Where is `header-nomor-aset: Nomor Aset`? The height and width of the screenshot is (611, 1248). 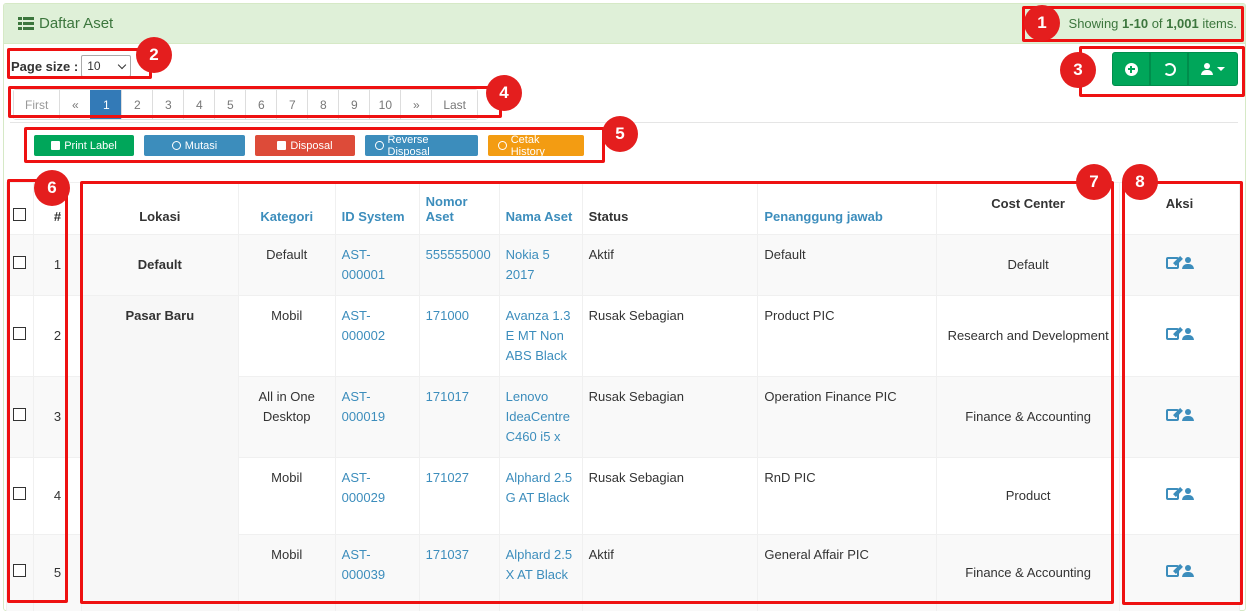 header-nomor-aset: Nomor Aset is located at coordinates (459, 208).